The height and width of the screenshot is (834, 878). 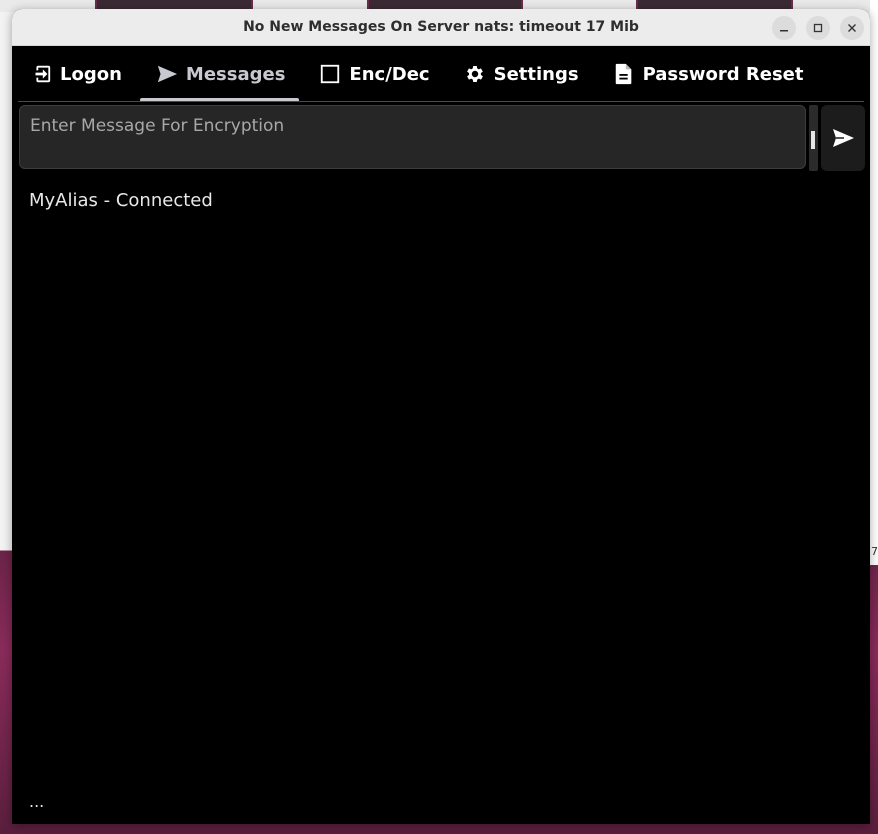 I want to click on message-input-scrollbar, so click(x=813, y=138).